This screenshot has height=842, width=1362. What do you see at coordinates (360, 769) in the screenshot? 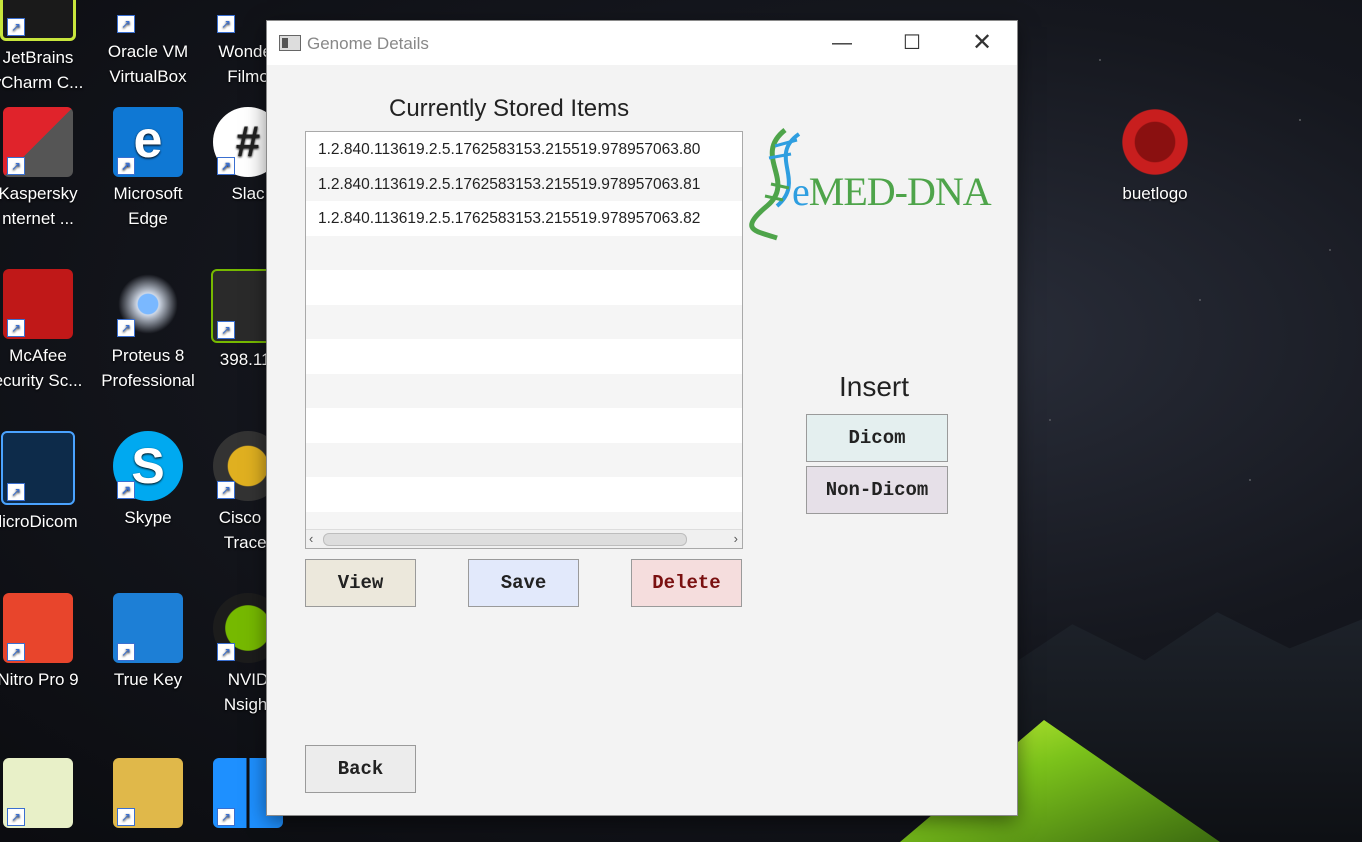
I see `back-button: Back` at bounding box center [360, 769].